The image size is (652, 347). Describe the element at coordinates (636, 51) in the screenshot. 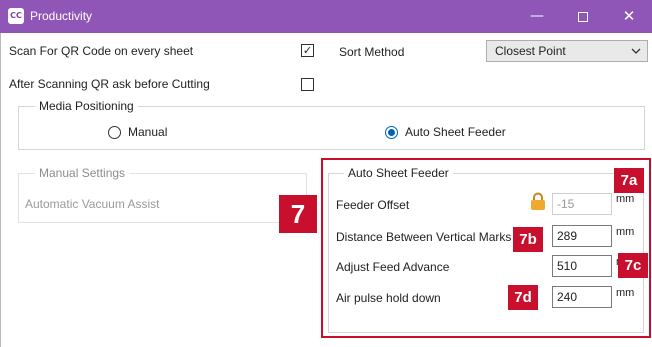

I see `chevron-down-icon` at that location.